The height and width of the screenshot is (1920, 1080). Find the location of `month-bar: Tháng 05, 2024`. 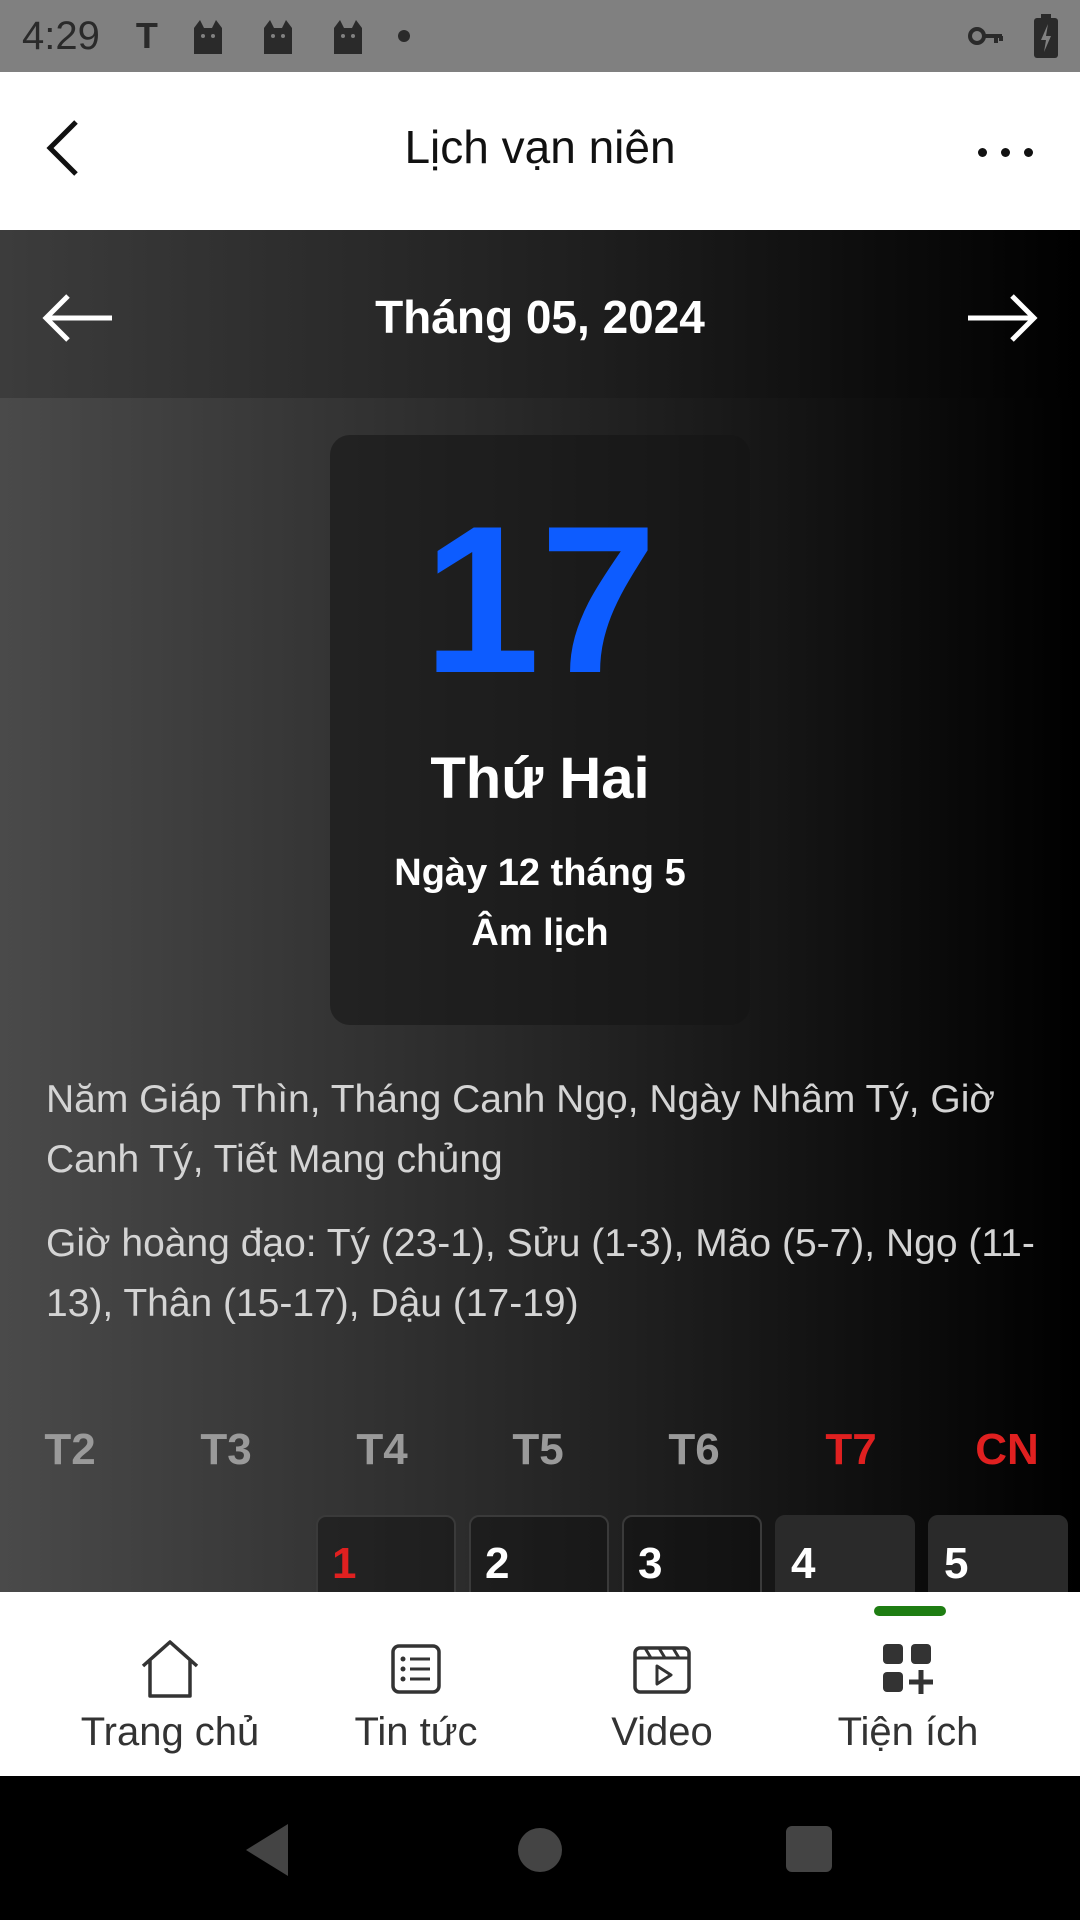

month-bar: Tháng 05, 2024 is located at coordinates (540, 314).